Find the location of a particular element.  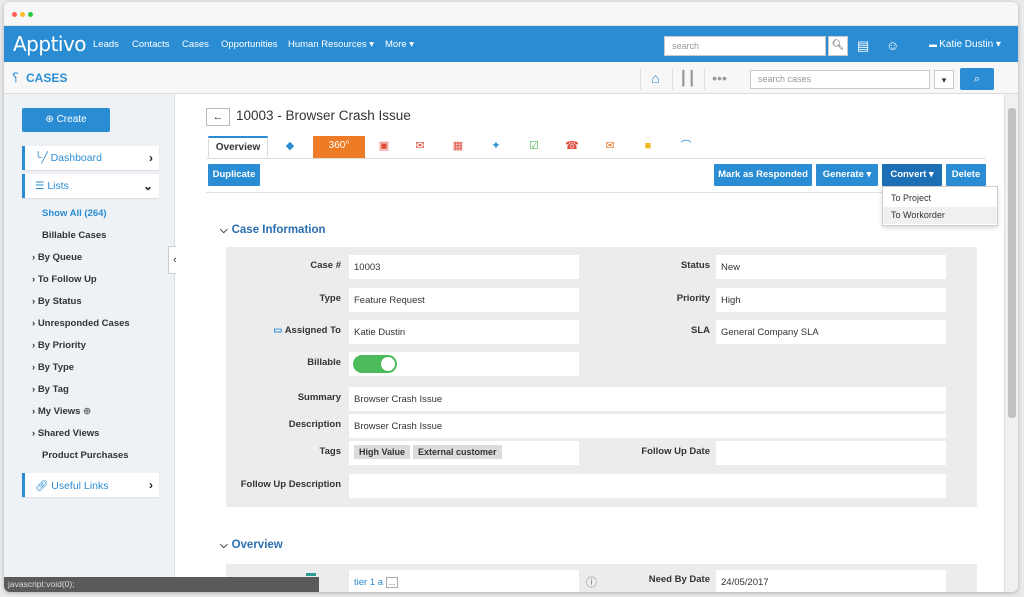

minimize-window-icon is located at coordinates (22, 14).